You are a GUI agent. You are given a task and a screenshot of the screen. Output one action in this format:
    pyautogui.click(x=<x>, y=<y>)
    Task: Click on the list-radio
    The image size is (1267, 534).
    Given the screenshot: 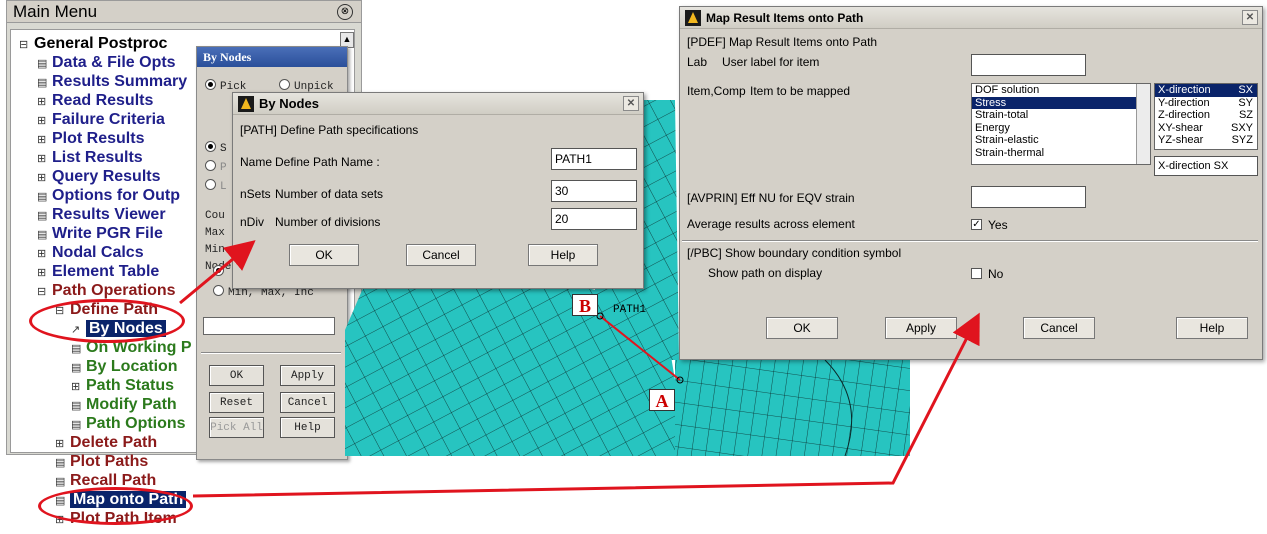 What is the action you would take?
    pyautogui.click(x=220, y=272)
    